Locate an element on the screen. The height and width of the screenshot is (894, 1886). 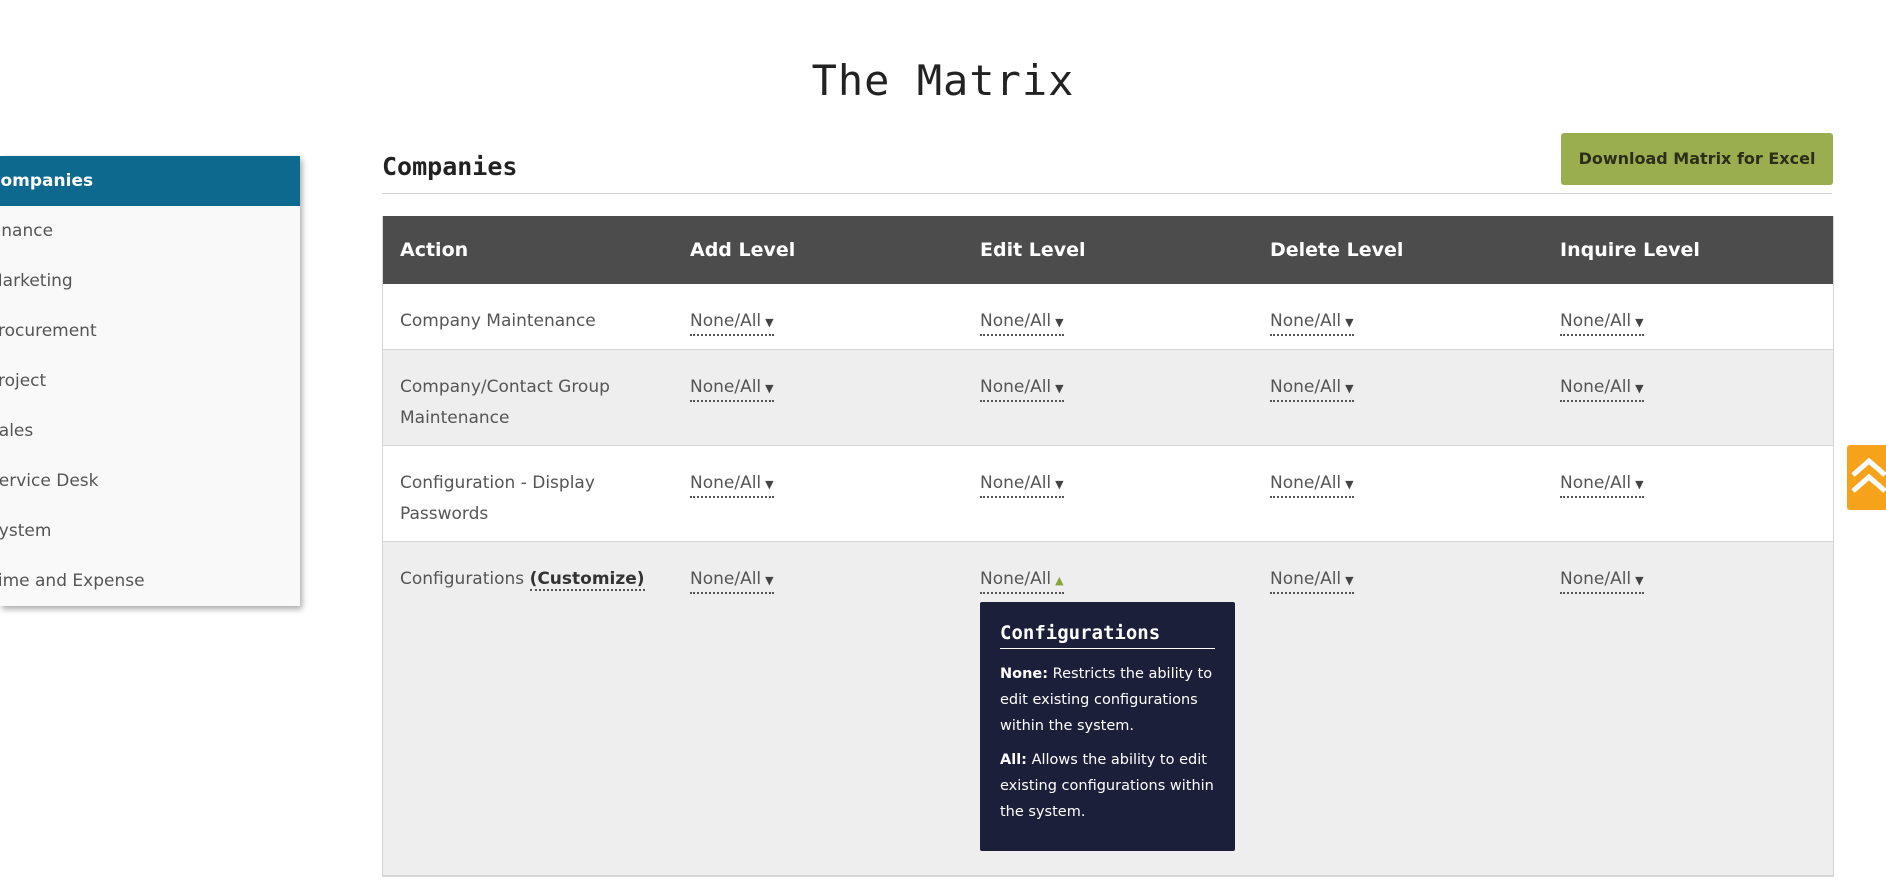
sidebar-item-service-desk: Service Desk is located at coordinates (150, 481).